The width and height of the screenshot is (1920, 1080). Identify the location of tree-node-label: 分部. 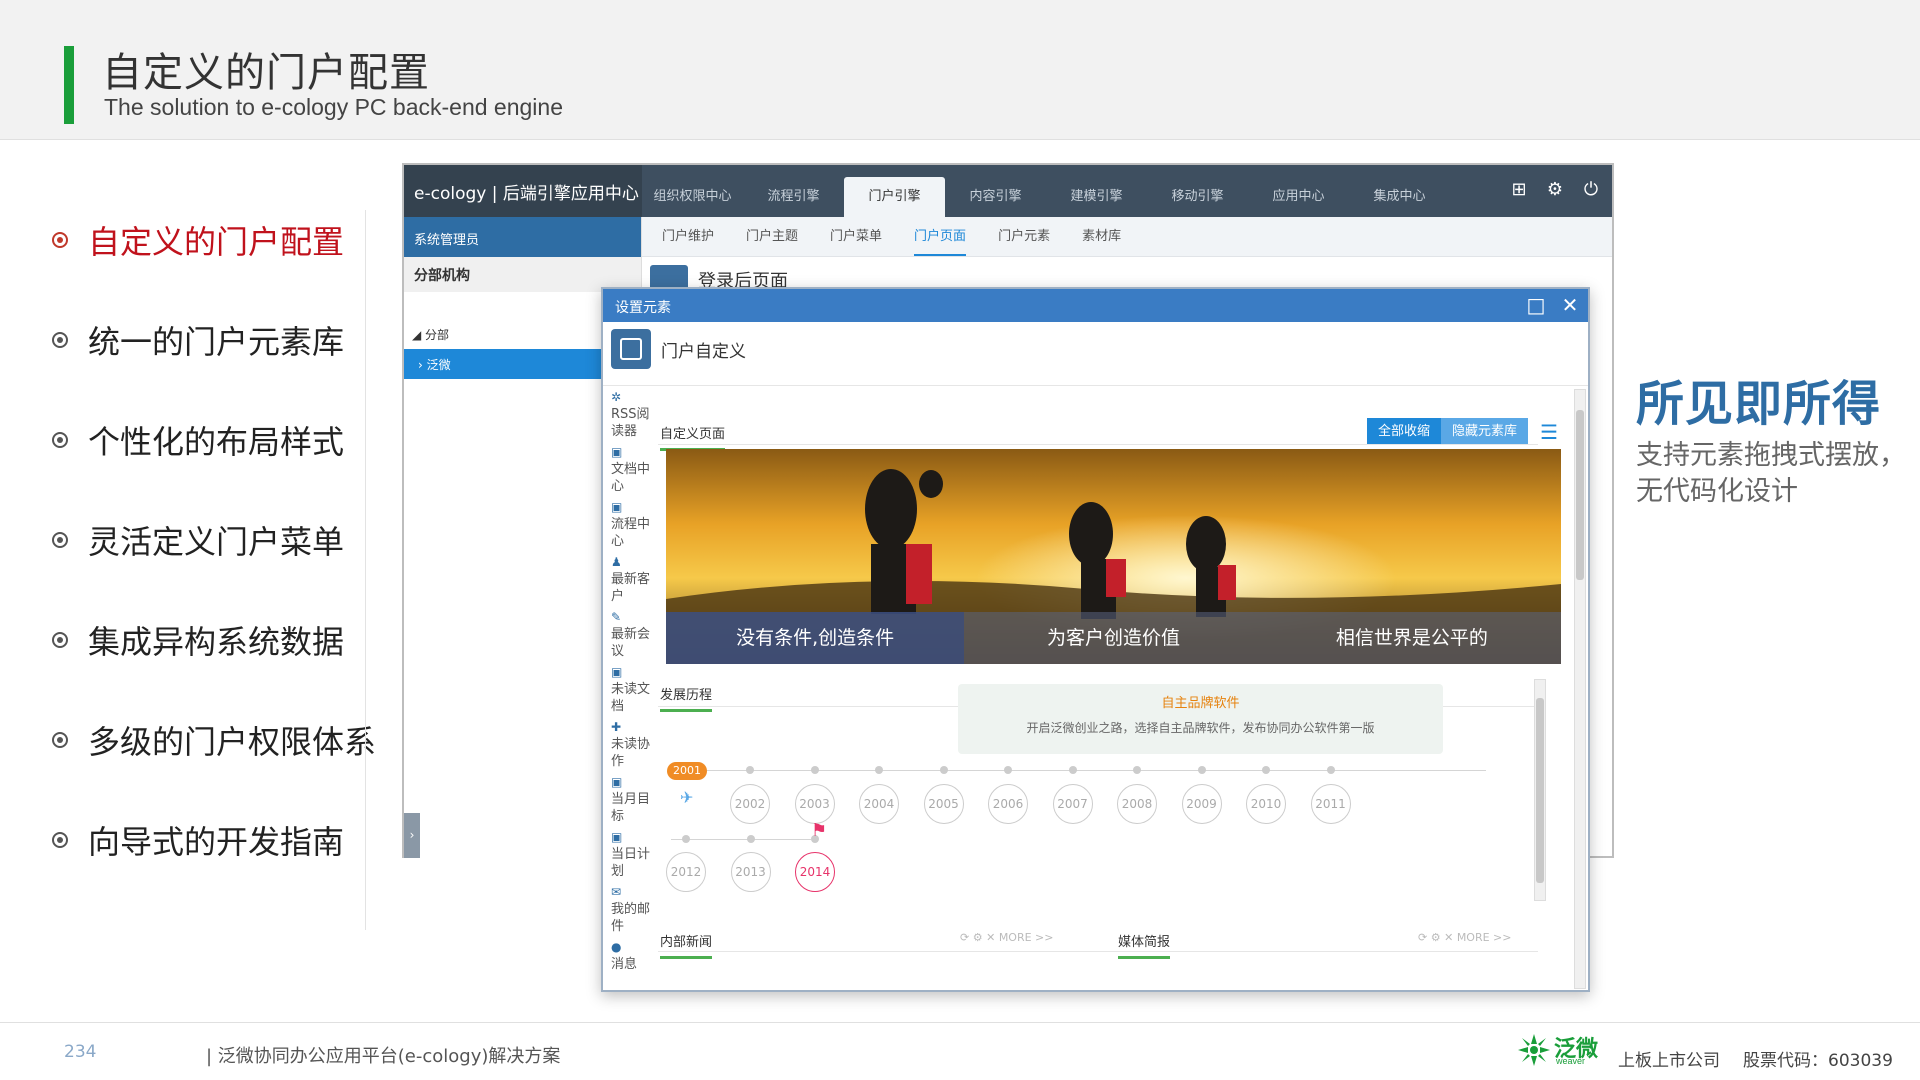
(437, 335).